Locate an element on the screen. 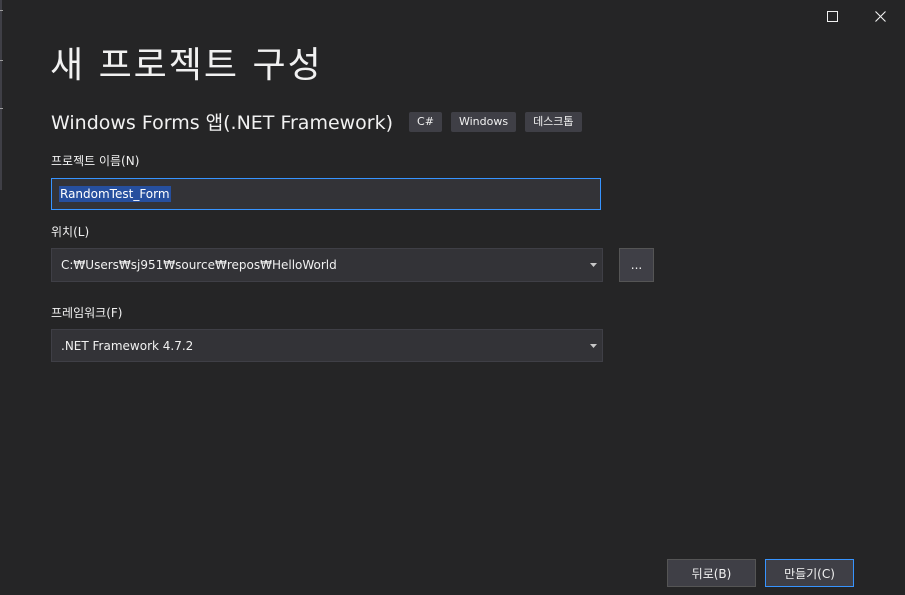  project-name-label: 프로젝트 이름(N) is located at coordinates (95, 161).